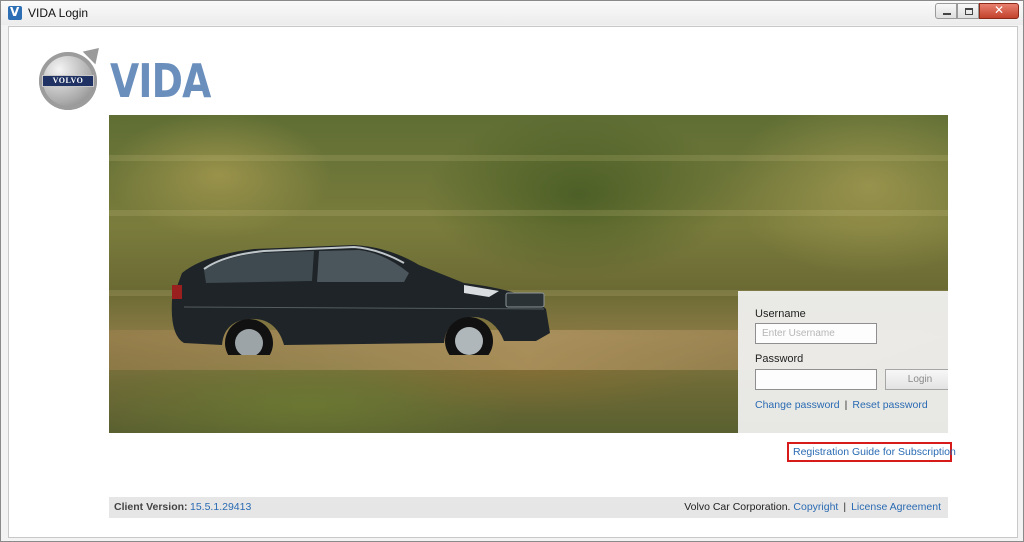 The image size is (1024, 542). Describe the element at coordinates (15, 12) in the screenshot. I see `vida-app-icon` at that location.